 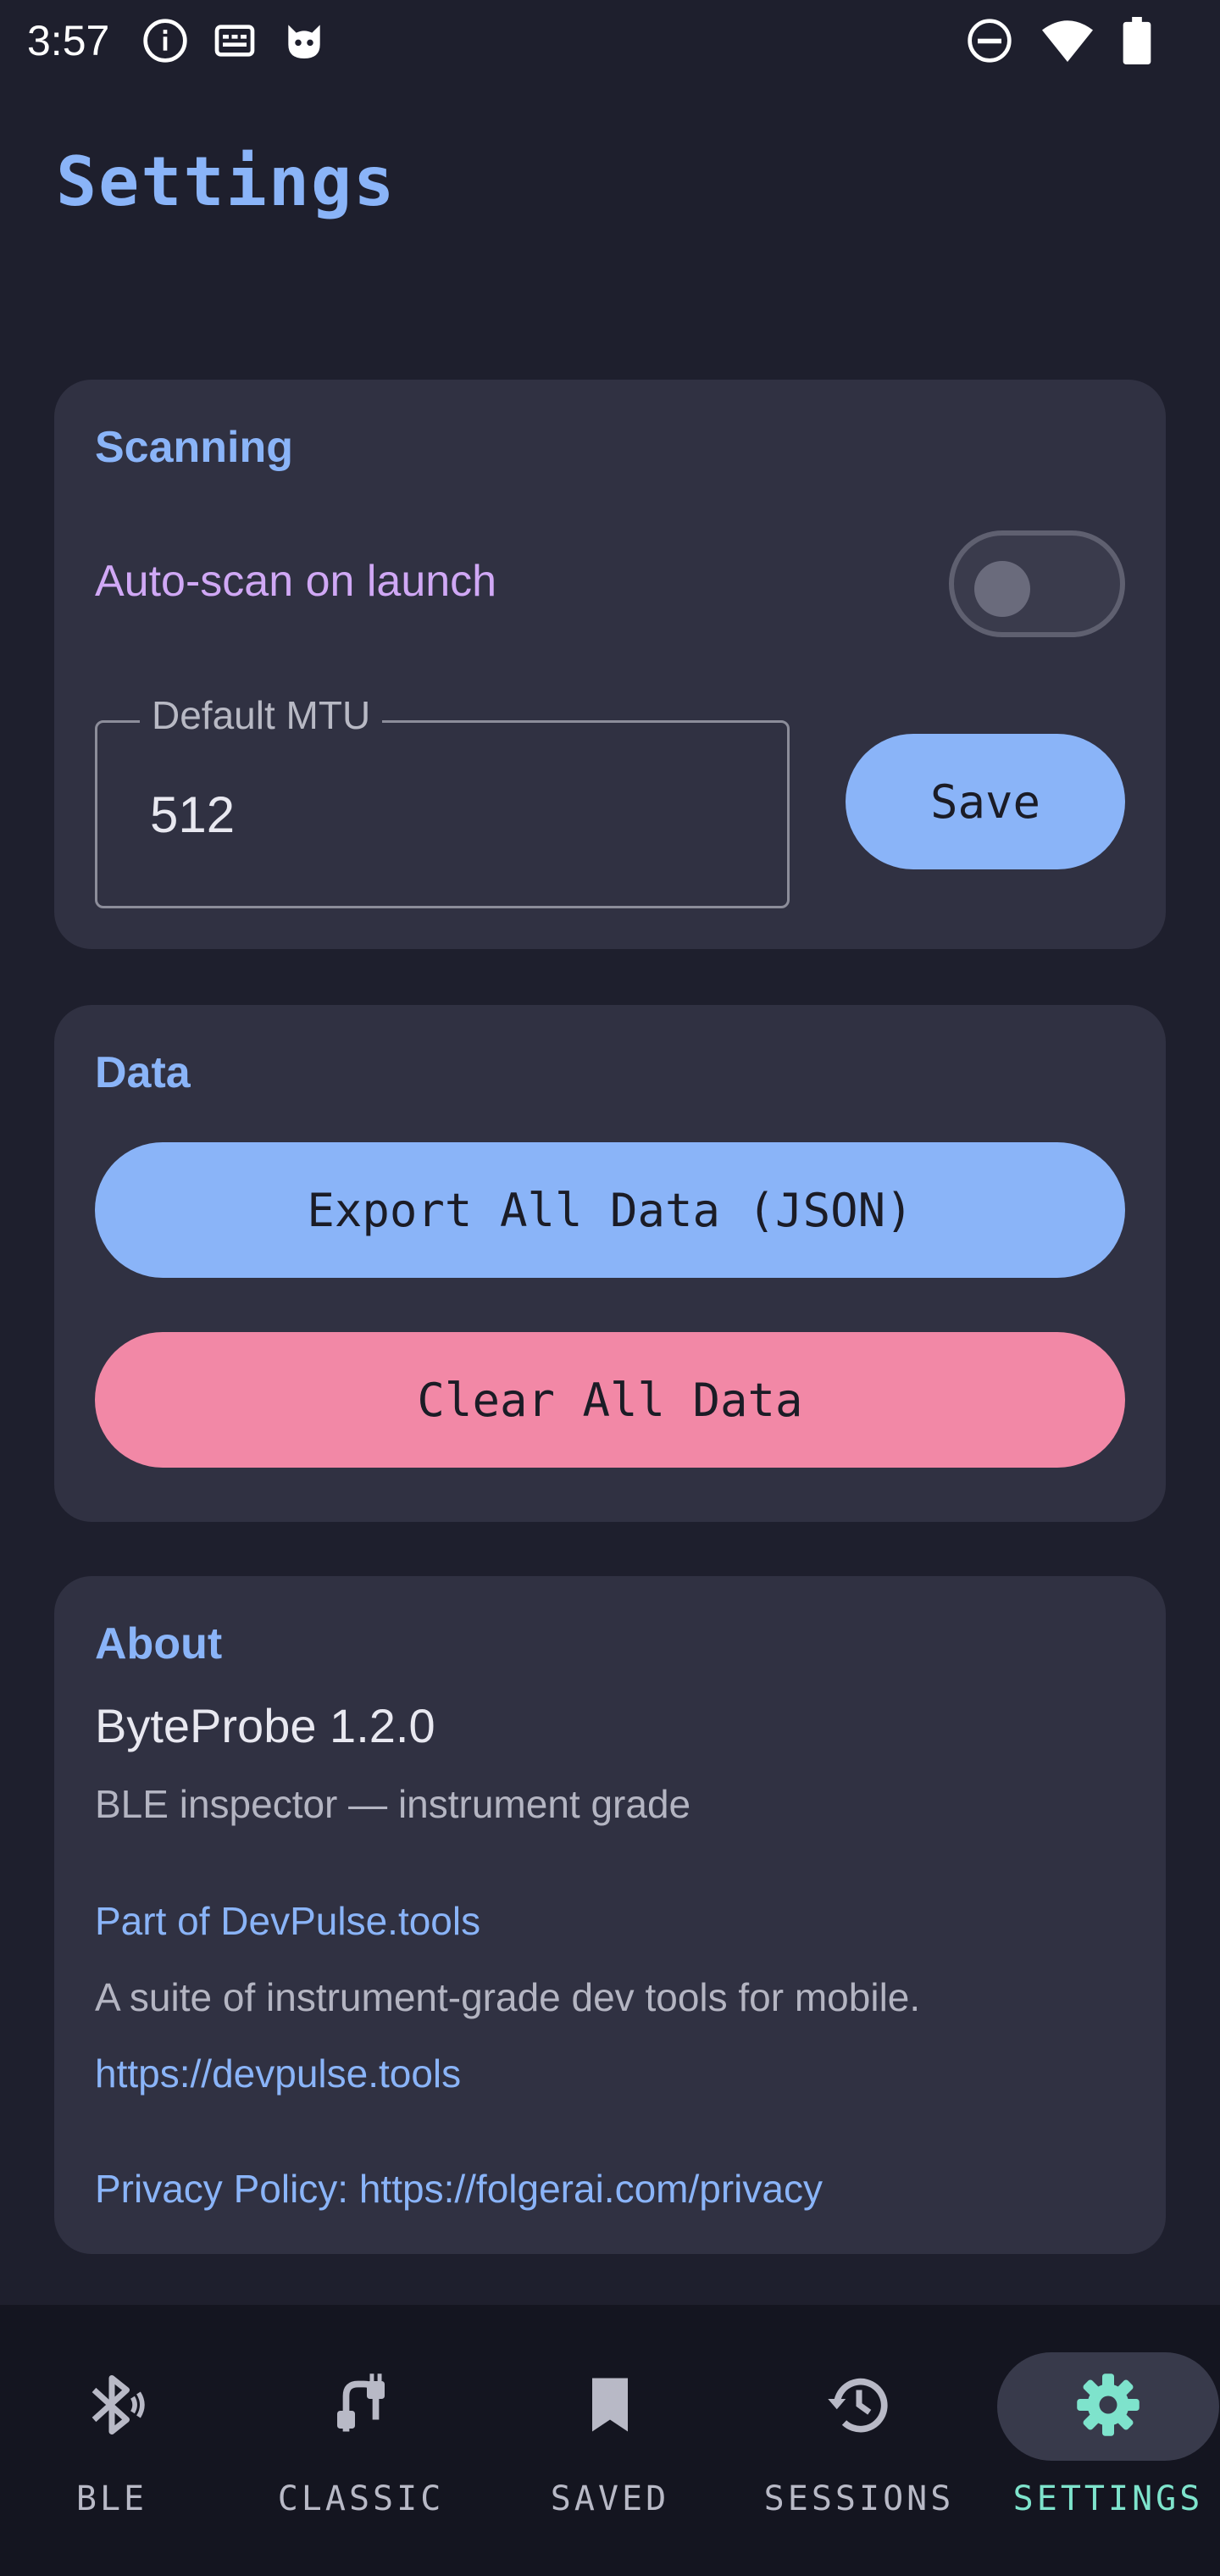 What do you see at coordinates (361, 2498) in the screenshot?
I see `nav-label-classic: CLASSIC` at bounding box center [361, 2498].